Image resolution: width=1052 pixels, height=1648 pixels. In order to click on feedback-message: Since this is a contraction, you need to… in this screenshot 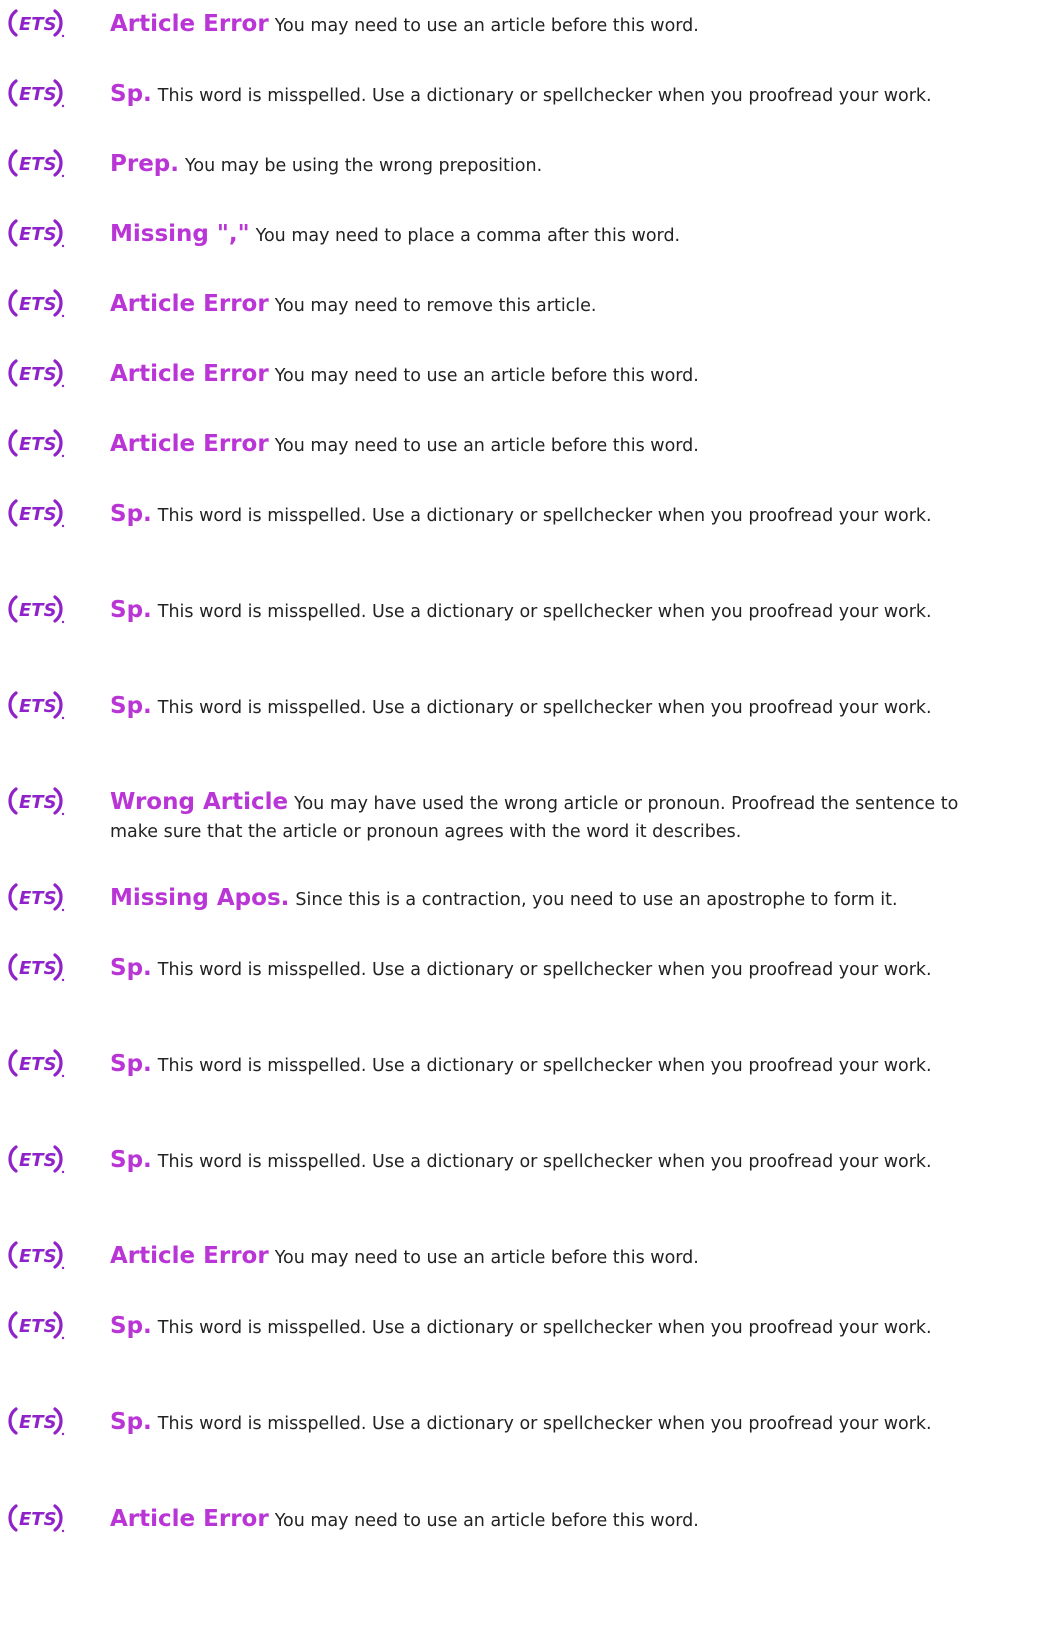, I will do `click(596, 900)`.